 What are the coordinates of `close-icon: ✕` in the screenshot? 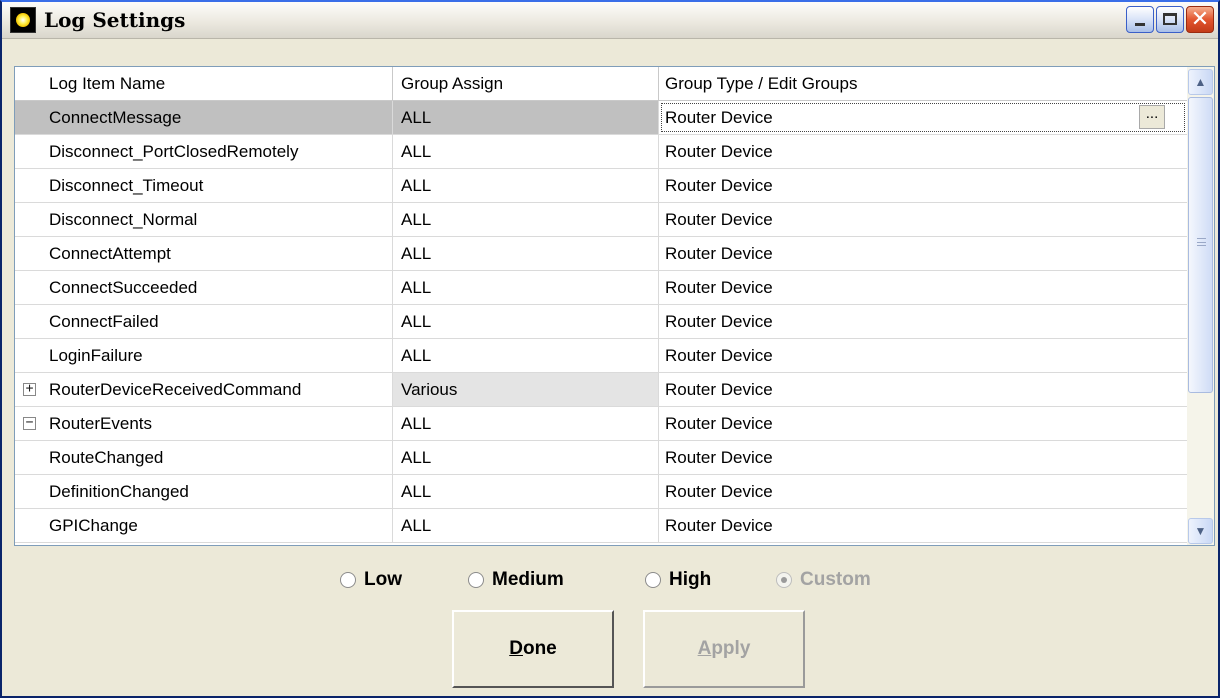 It's located at (1200, 19).